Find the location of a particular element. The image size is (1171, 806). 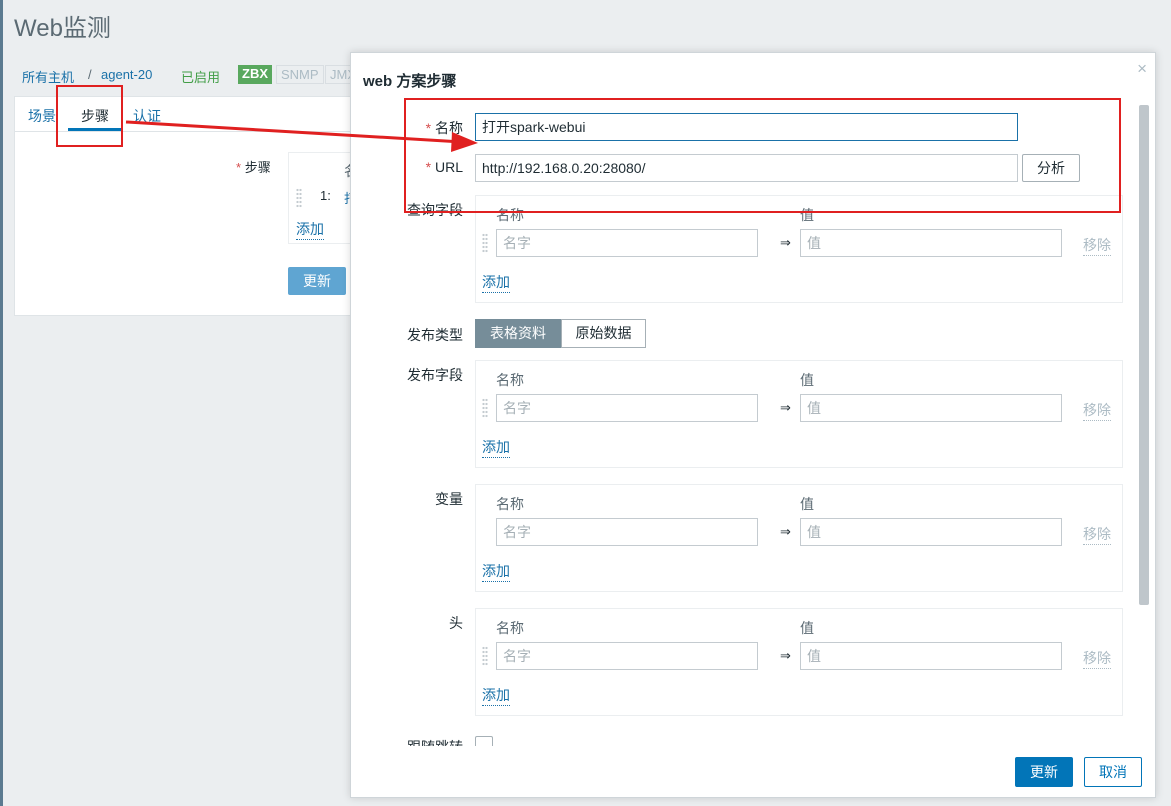

annotation-arrow-head is located at coordinates (464, 142).